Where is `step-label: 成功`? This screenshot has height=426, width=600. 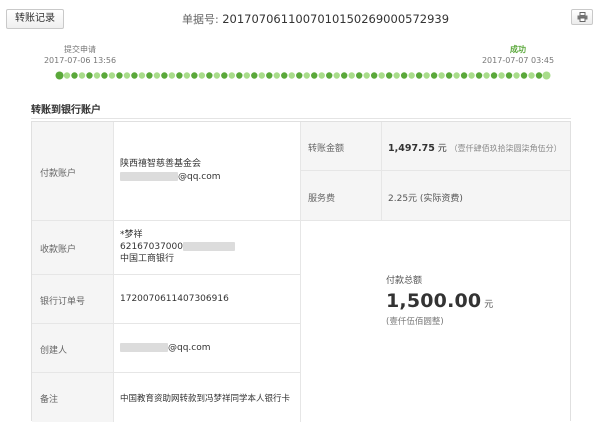 step-label: 成功 is located at coordinates (518, 49).